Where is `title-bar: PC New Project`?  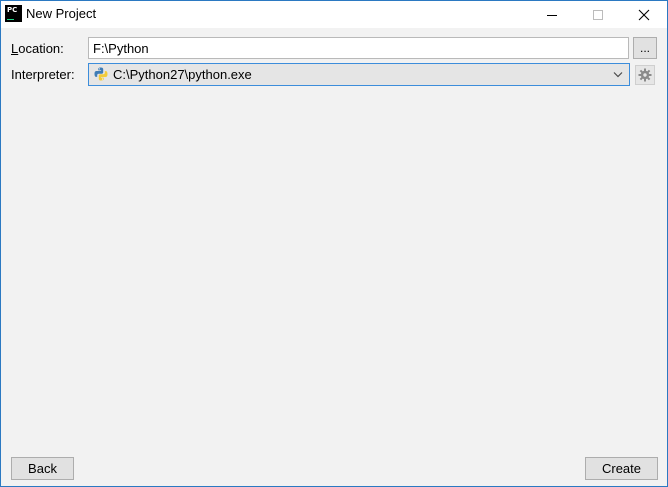 title-bar: PC New Project is located at coordinates (334, 14).